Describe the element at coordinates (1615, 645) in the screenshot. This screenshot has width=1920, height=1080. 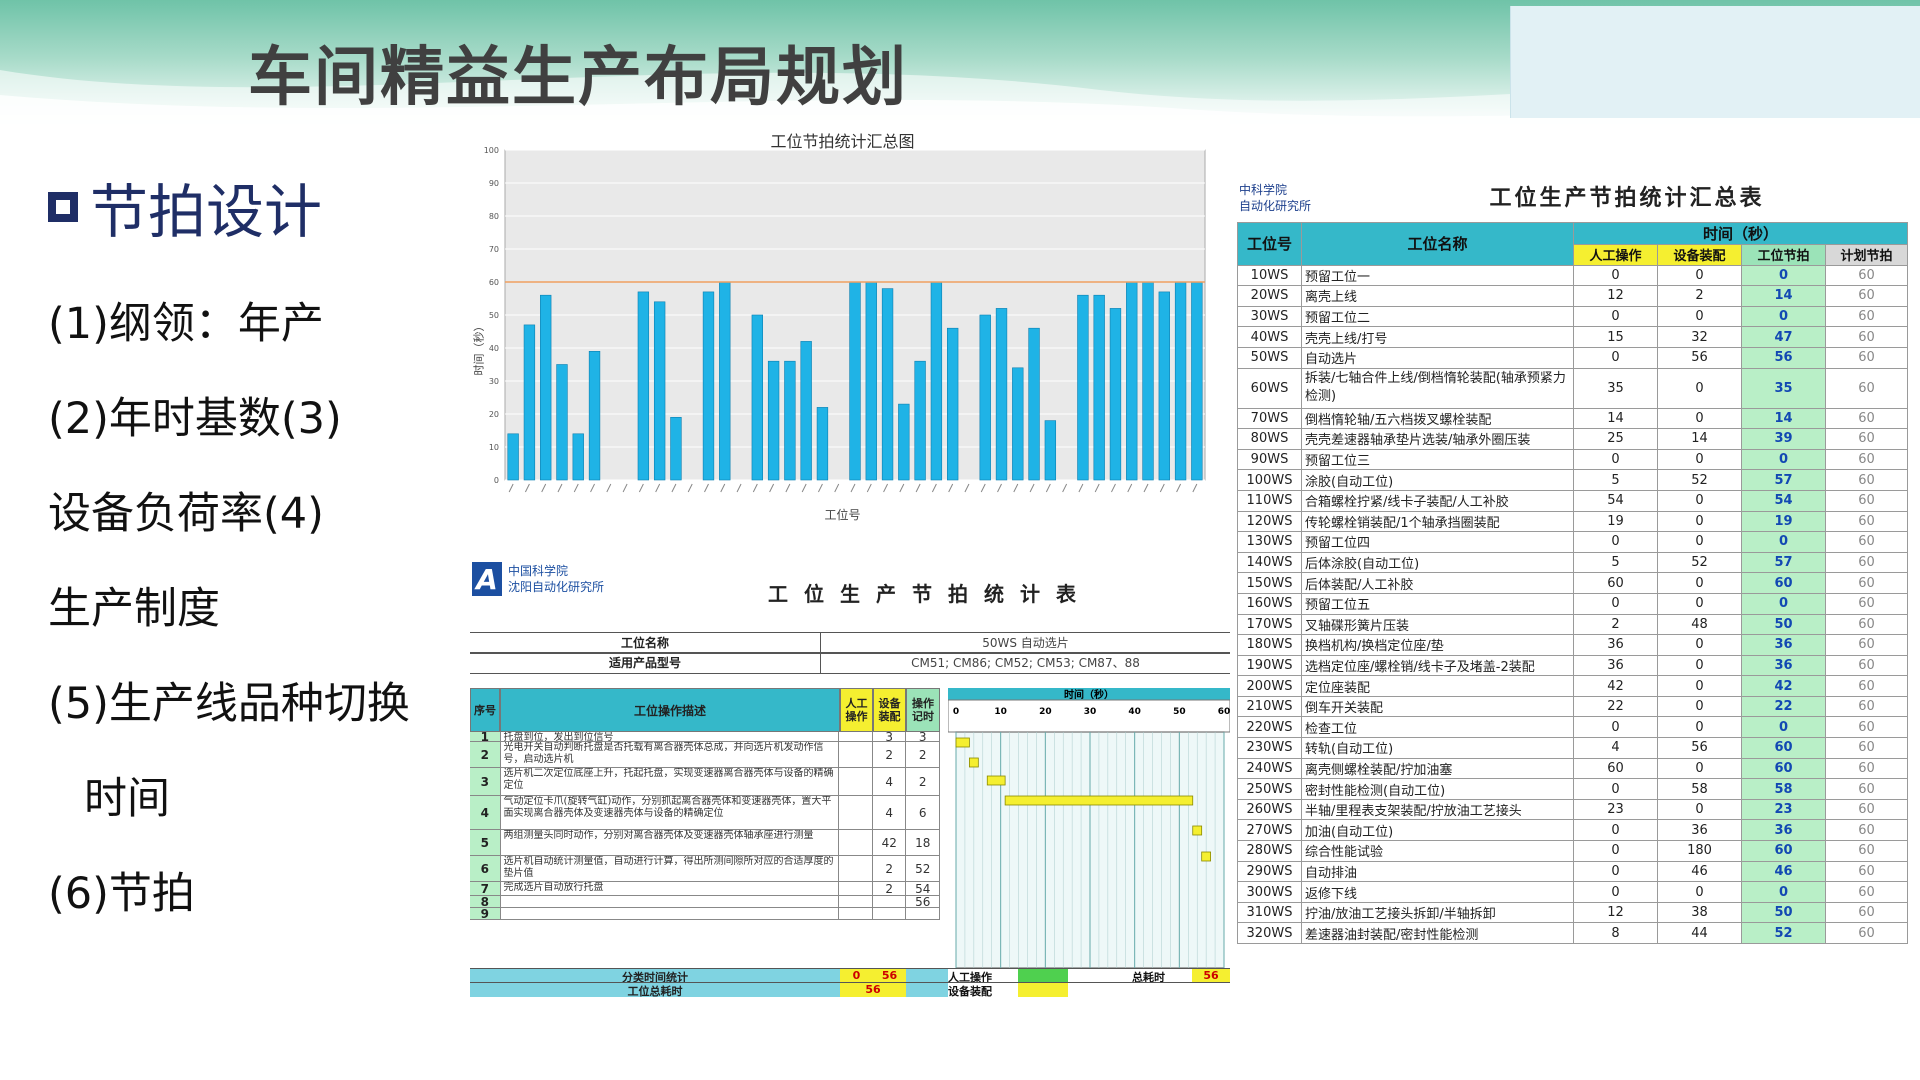
I see `manual-cell: 36` at that location.